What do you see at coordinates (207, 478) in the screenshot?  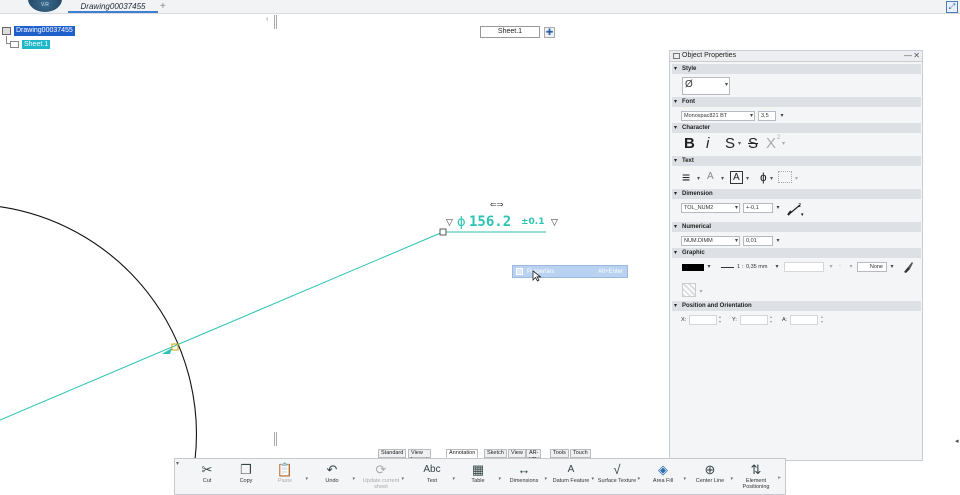 I see `cut-button: ✂ Cut` at bounding box center [207, 478].